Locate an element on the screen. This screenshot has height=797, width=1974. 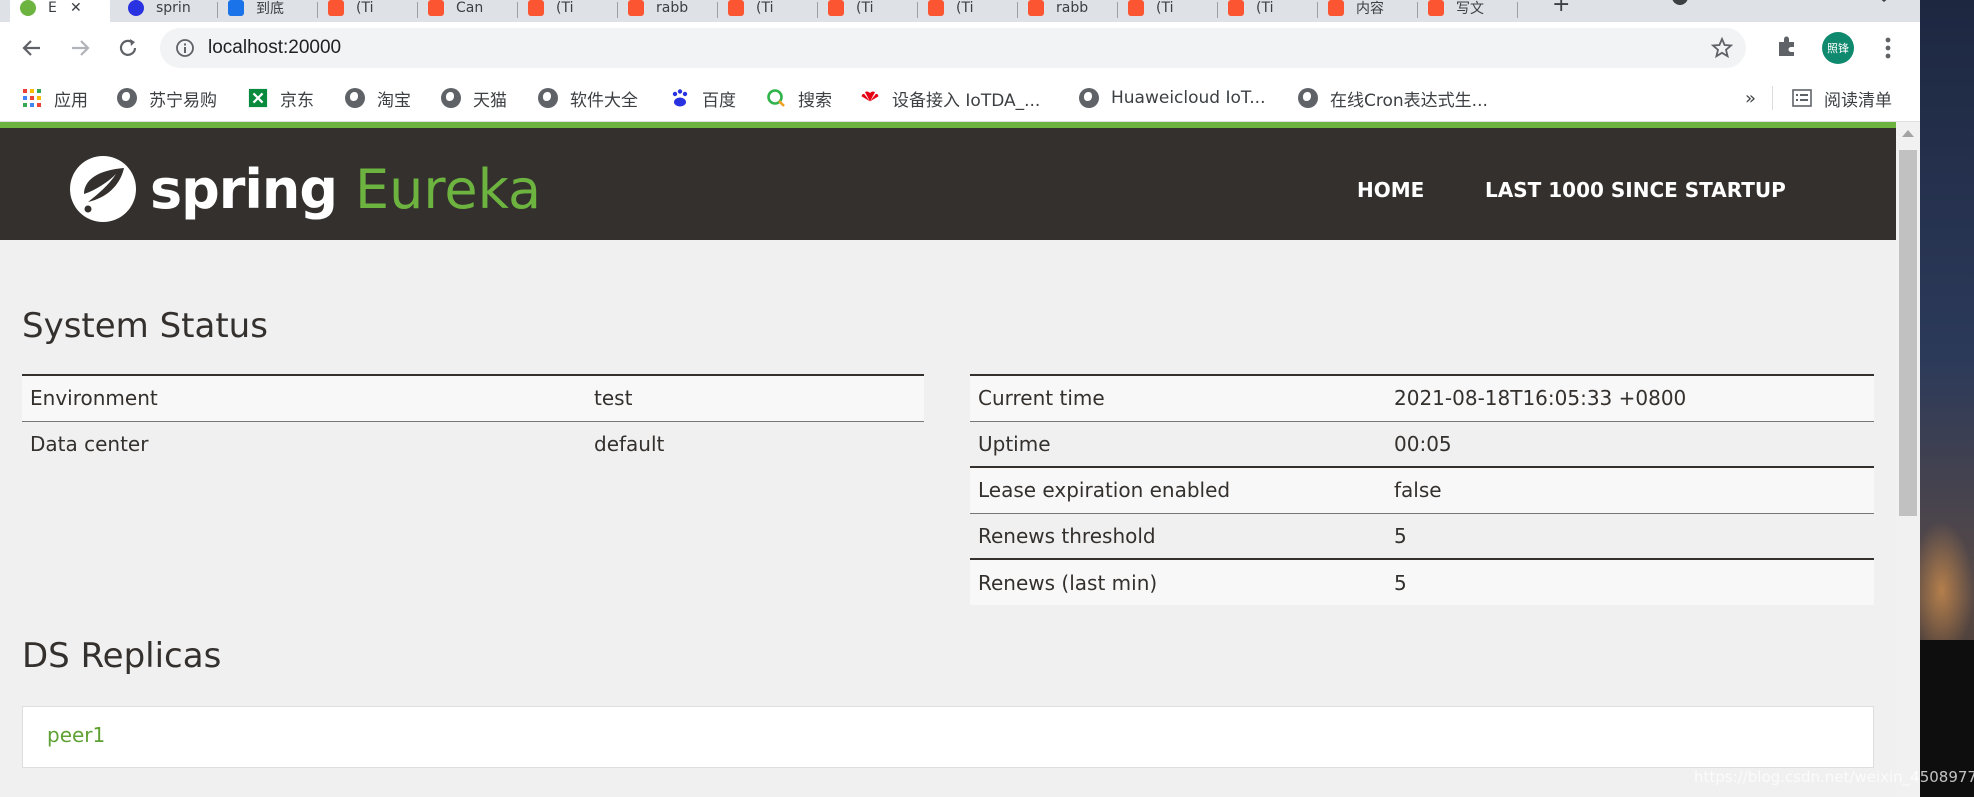
tab-12: (Ti is located at coordinates (1268, 11).